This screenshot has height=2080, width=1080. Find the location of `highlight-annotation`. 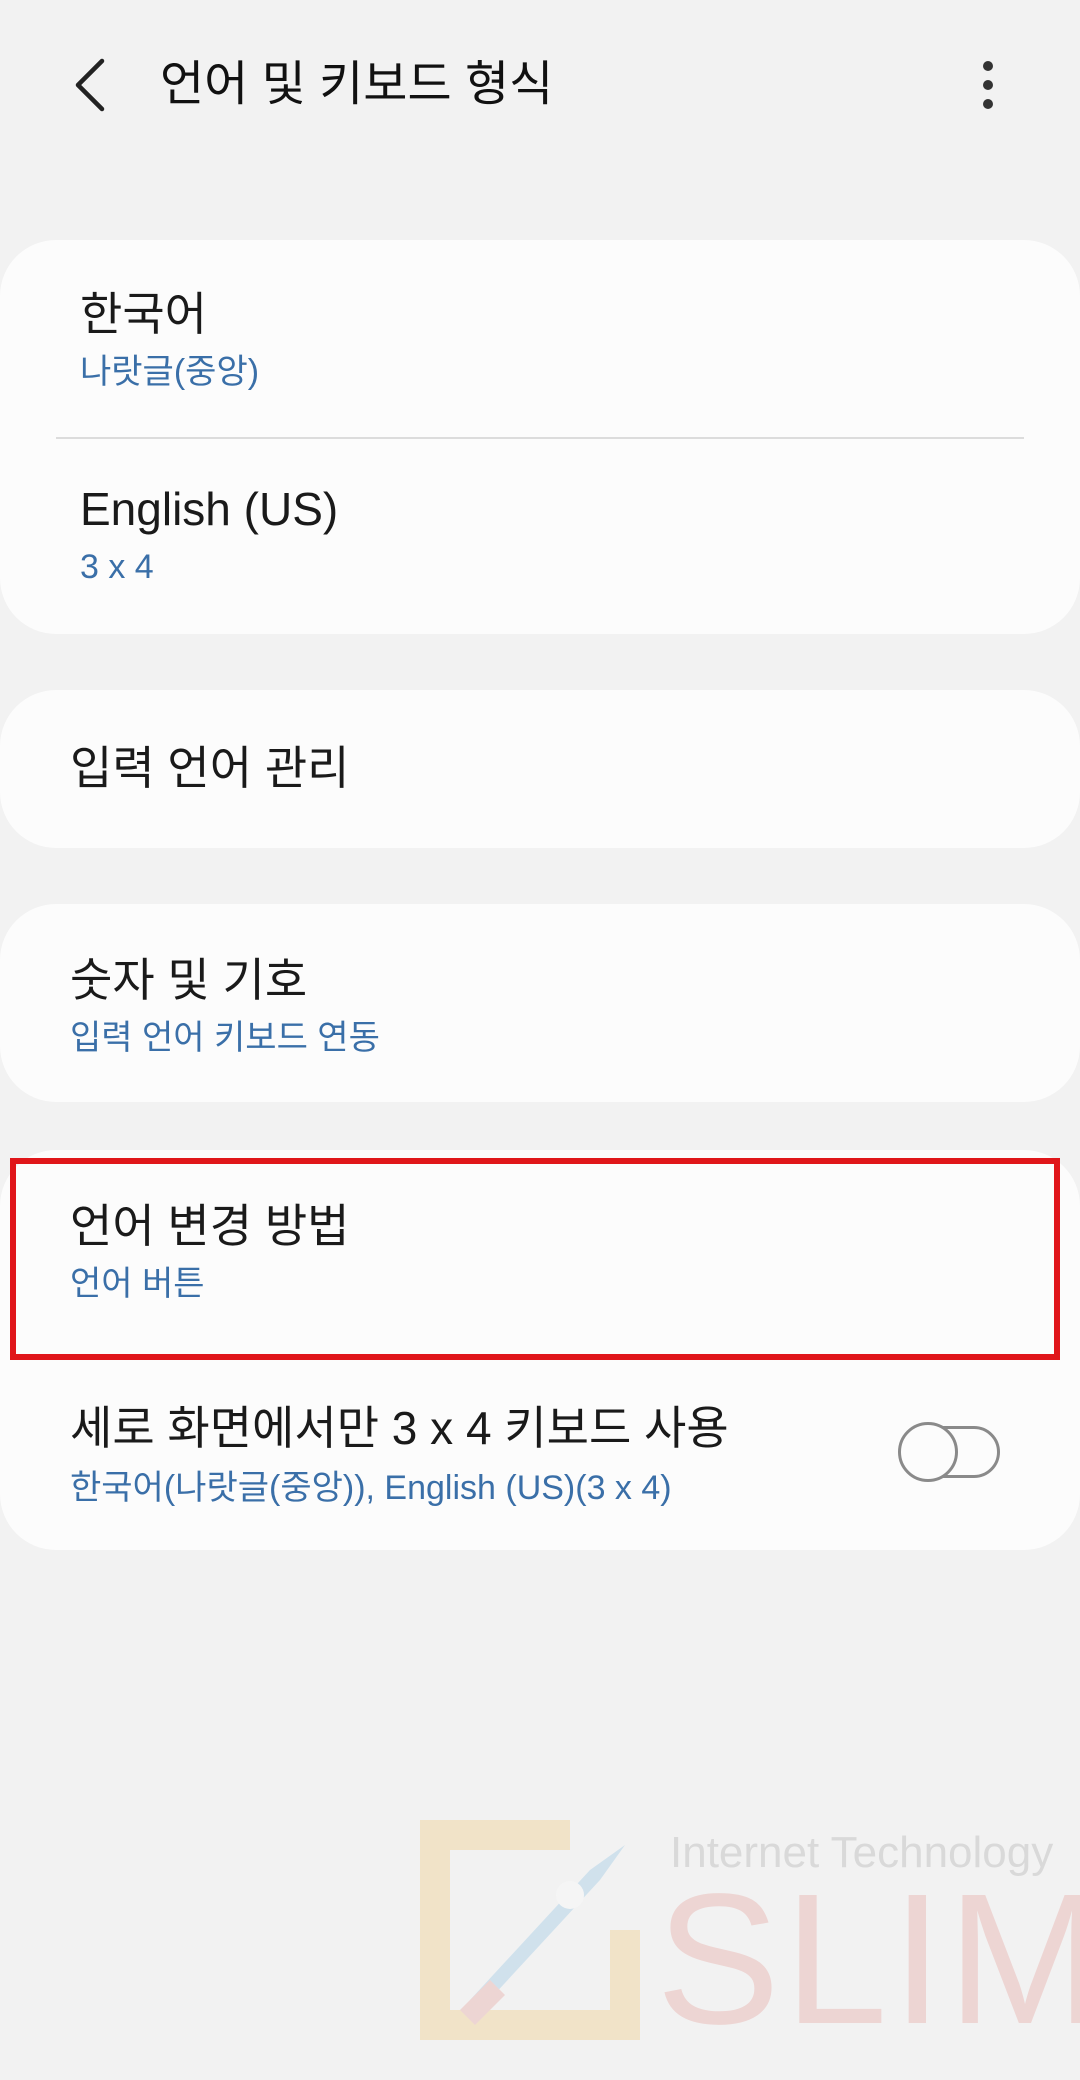

highlight-annotation is located at coordinates (535, 1259).